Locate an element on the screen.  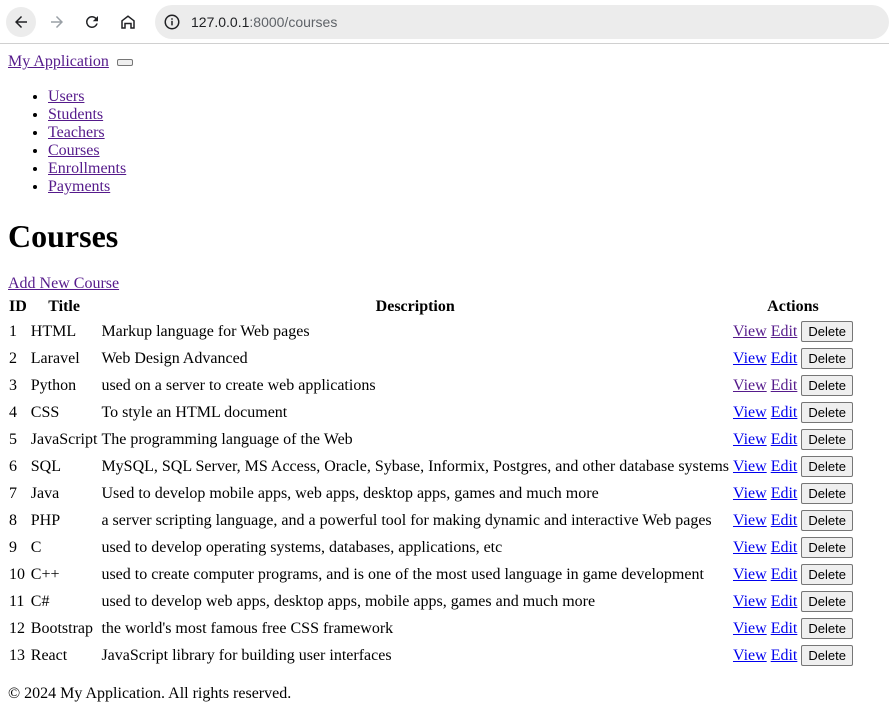
nav-link-enrollments: Enrollments is located at coordinates (87, 168).